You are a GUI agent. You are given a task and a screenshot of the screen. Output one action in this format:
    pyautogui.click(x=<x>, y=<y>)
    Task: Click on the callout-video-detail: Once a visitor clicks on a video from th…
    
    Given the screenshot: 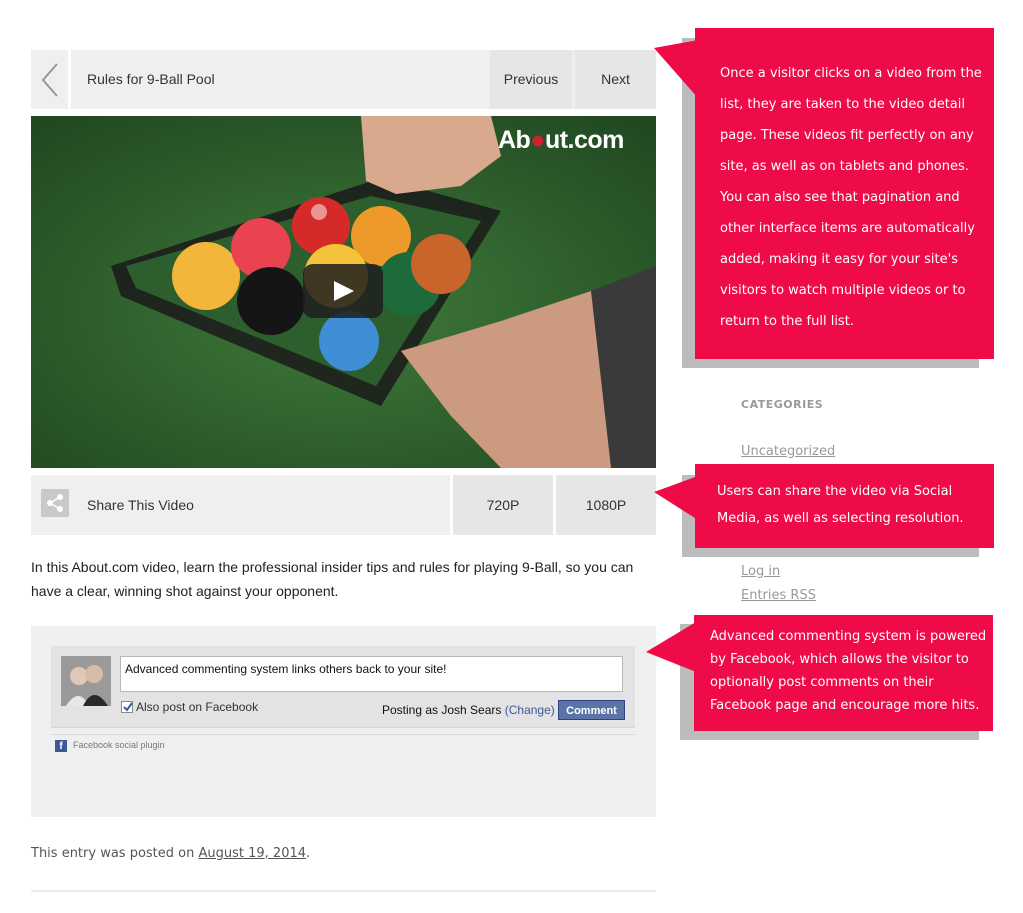 What is the action you would take?
    pyautogui.click(x=844, y=193)
    